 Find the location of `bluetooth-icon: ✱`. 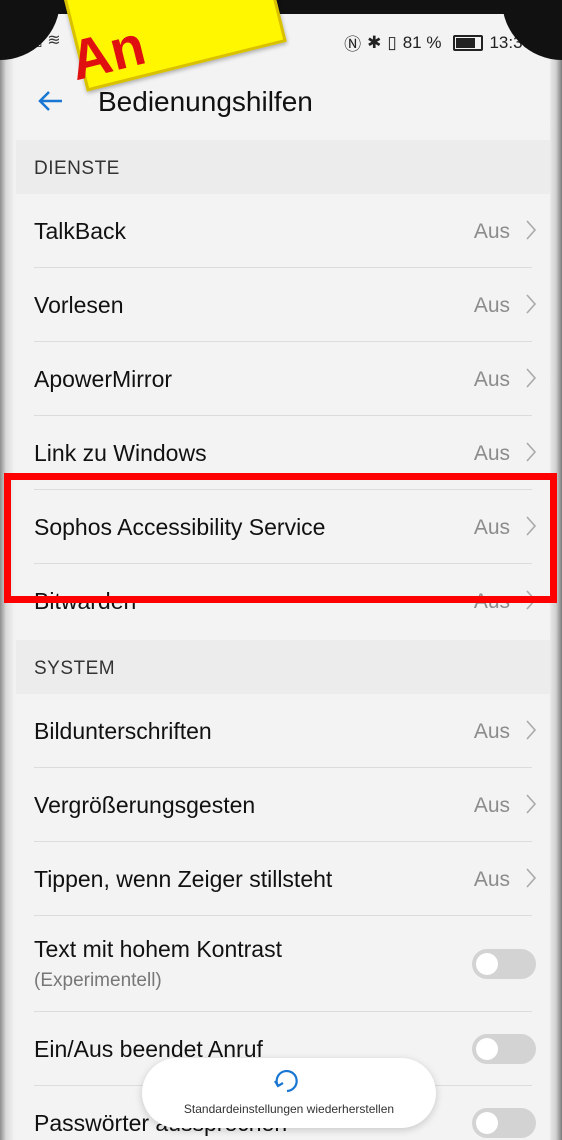

bluetooth-icon: ✱ is located at coordinates (374, 42).